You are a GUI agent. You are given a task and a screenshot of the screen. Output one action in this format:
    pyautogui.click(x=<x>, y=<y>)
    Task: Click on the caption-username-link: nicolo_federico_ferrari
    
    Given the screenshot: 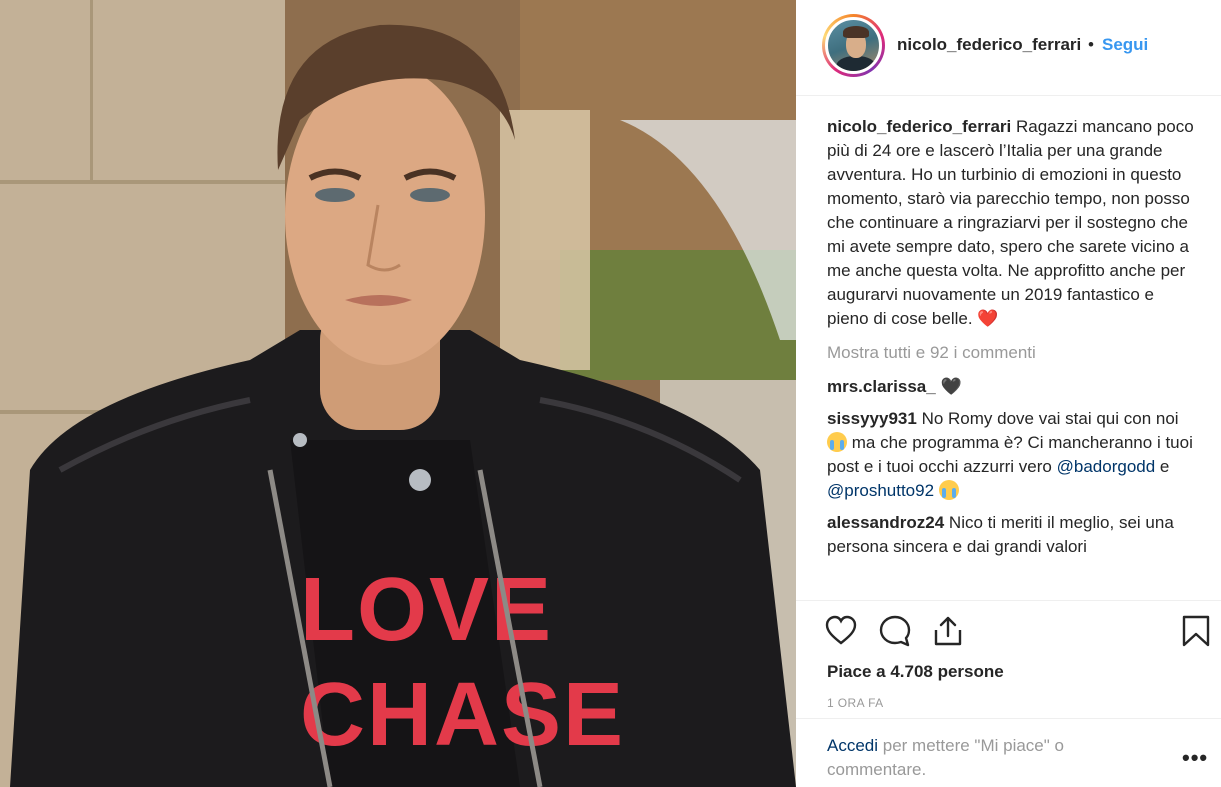 What is the action you would take?
    pyautogui.click(x=919, y=126)
    